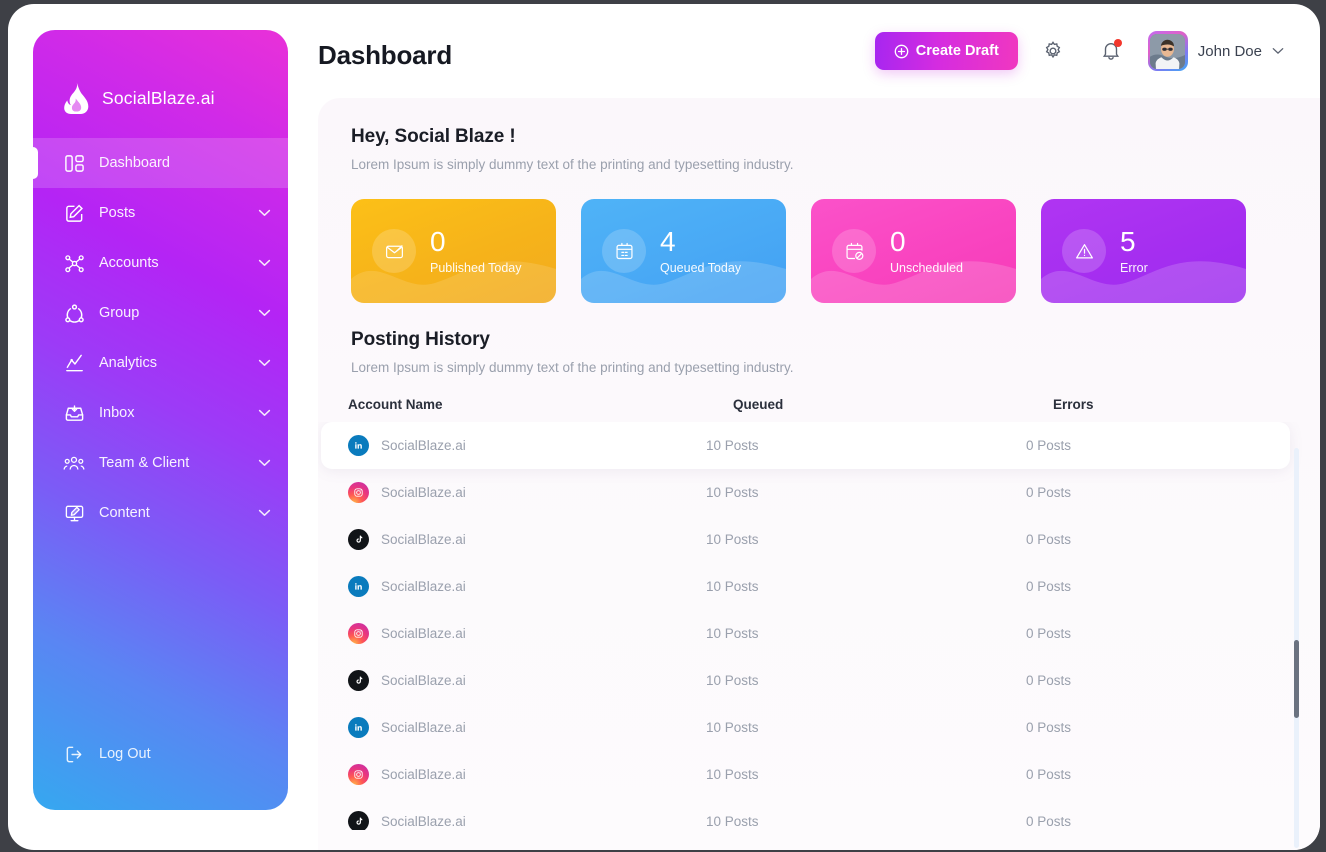  What do you see at coordinates (124, 512) in the screenshot?
I see `sidebar-item-label: Content` at bounding box center [124, 512].